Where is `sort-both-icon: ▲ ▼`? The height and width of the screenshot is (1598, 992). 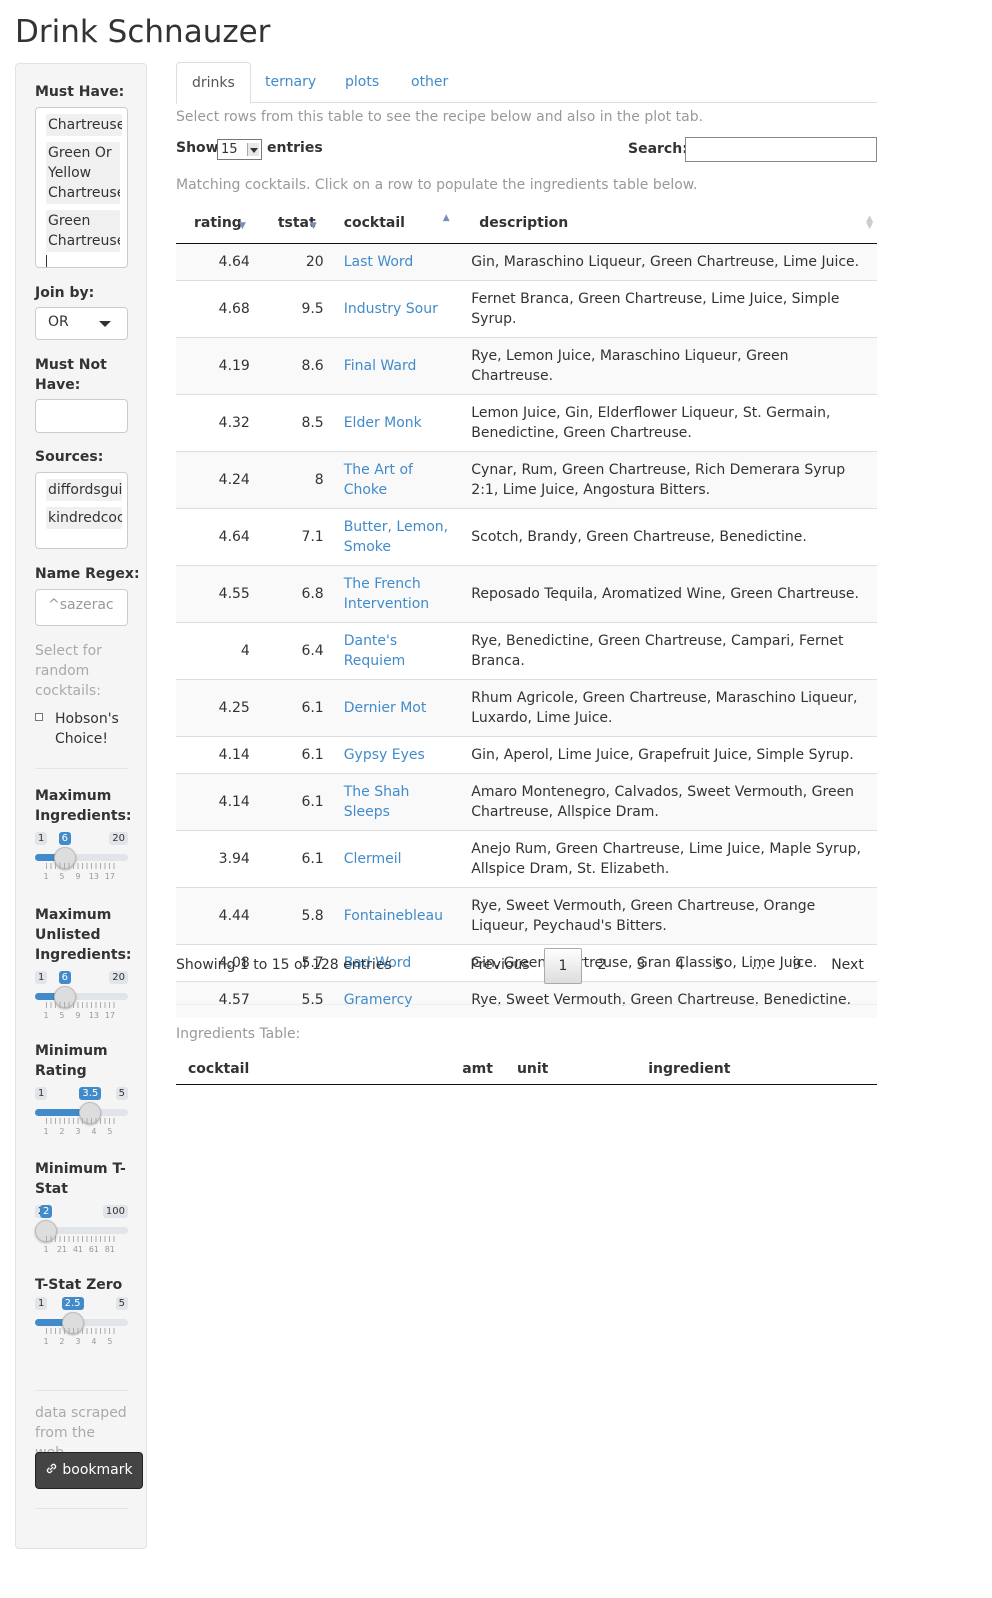 sort-both-icon: ▲ ▼ is located at coordinates (869, 222).